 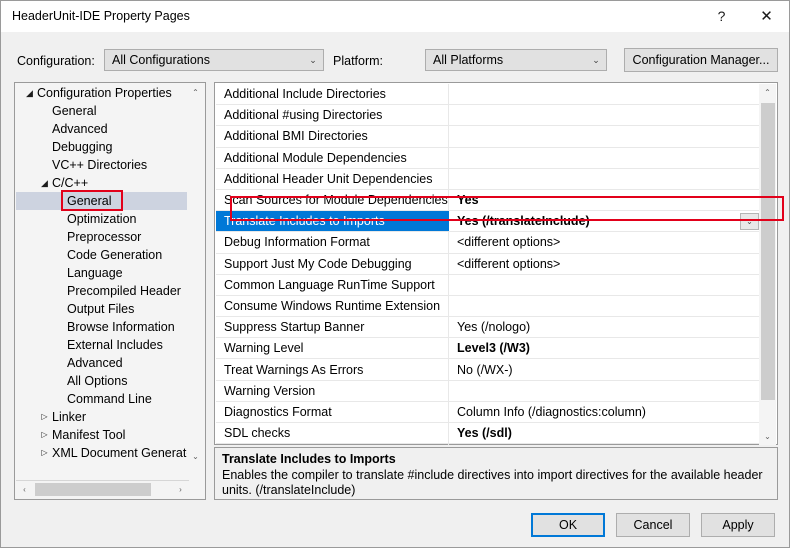 I want to click on property-value: Yes (/translateInclude), so click(x=605, y=221).